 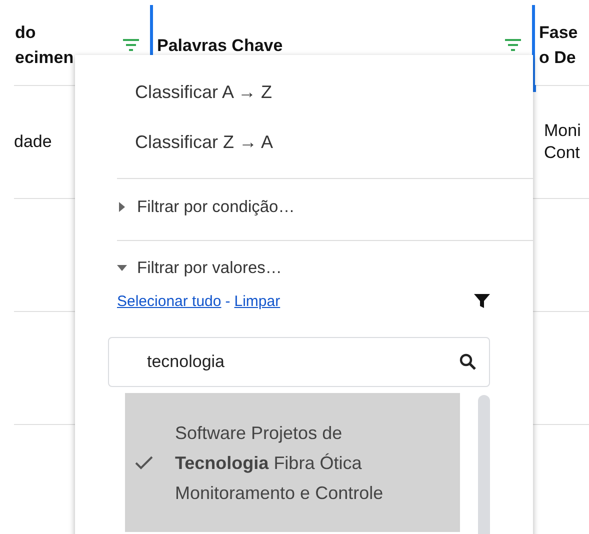 I want to click on table-cell: Moni Cont, so click(x=562, y=142).